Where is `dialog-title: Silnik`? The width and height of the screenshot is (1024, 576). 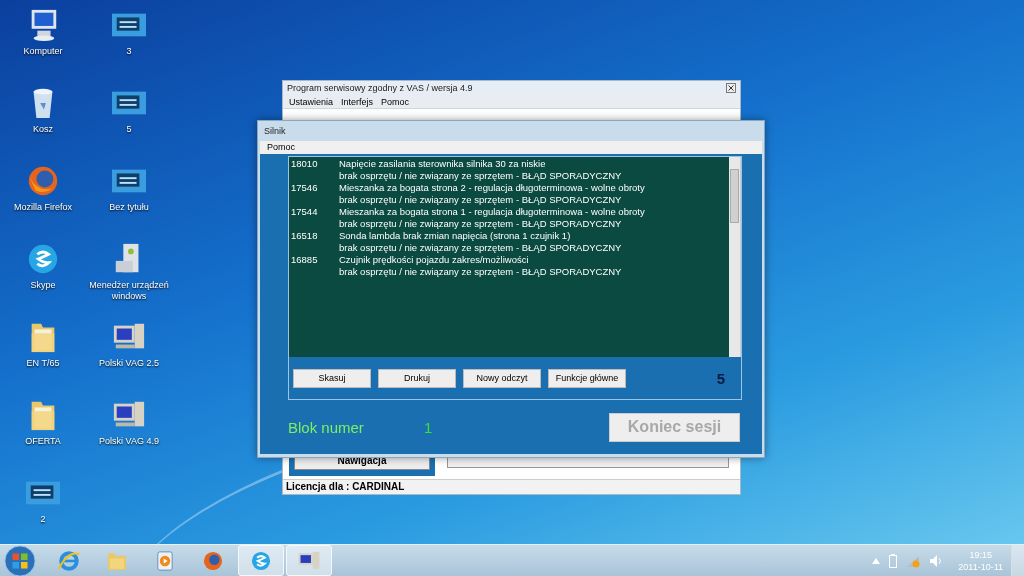
dialog-title: Silnik is located at coordinates (275, 131).